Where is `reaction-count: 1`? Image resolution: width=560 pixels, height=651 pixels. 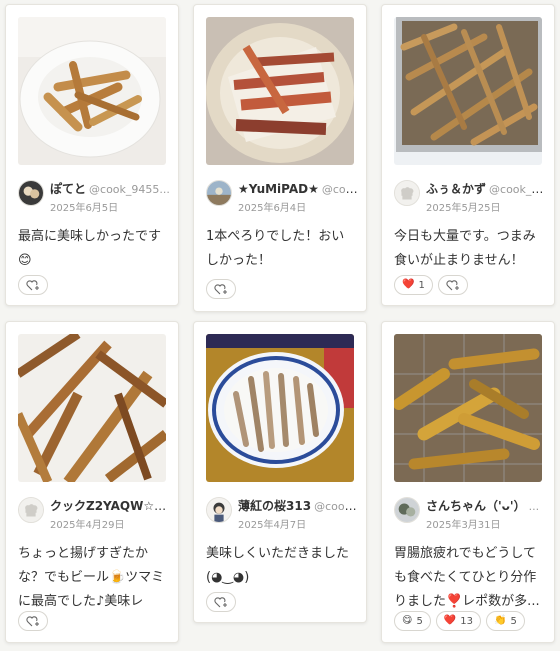
reaction-count: 1 is located at coordinates (421, 285).